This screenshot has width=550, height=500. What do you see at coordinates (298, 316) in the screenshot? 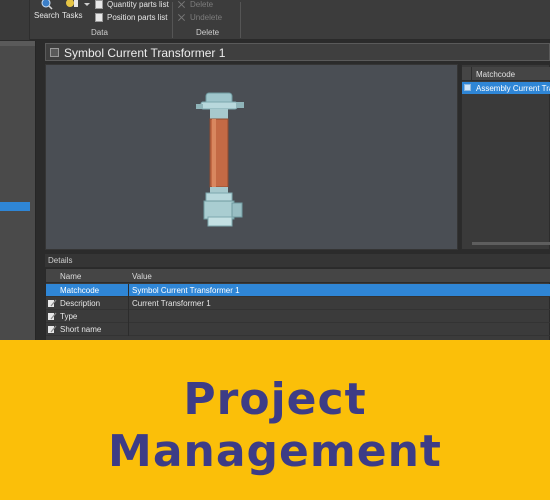
I see `table-row: Type` at bounding box center [298, 316].